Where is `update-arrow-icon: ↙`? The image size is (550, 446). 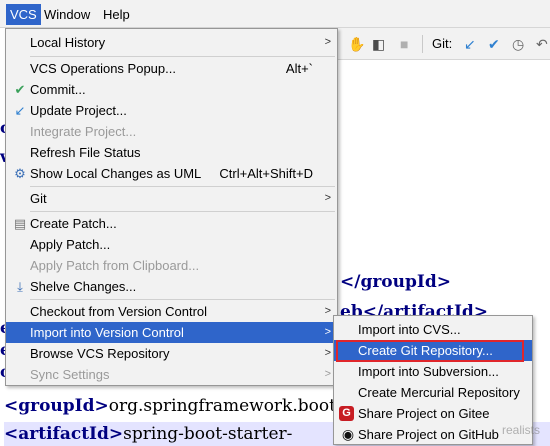 update-arrow-icon: ↙ is located at coordinates (20, 110).